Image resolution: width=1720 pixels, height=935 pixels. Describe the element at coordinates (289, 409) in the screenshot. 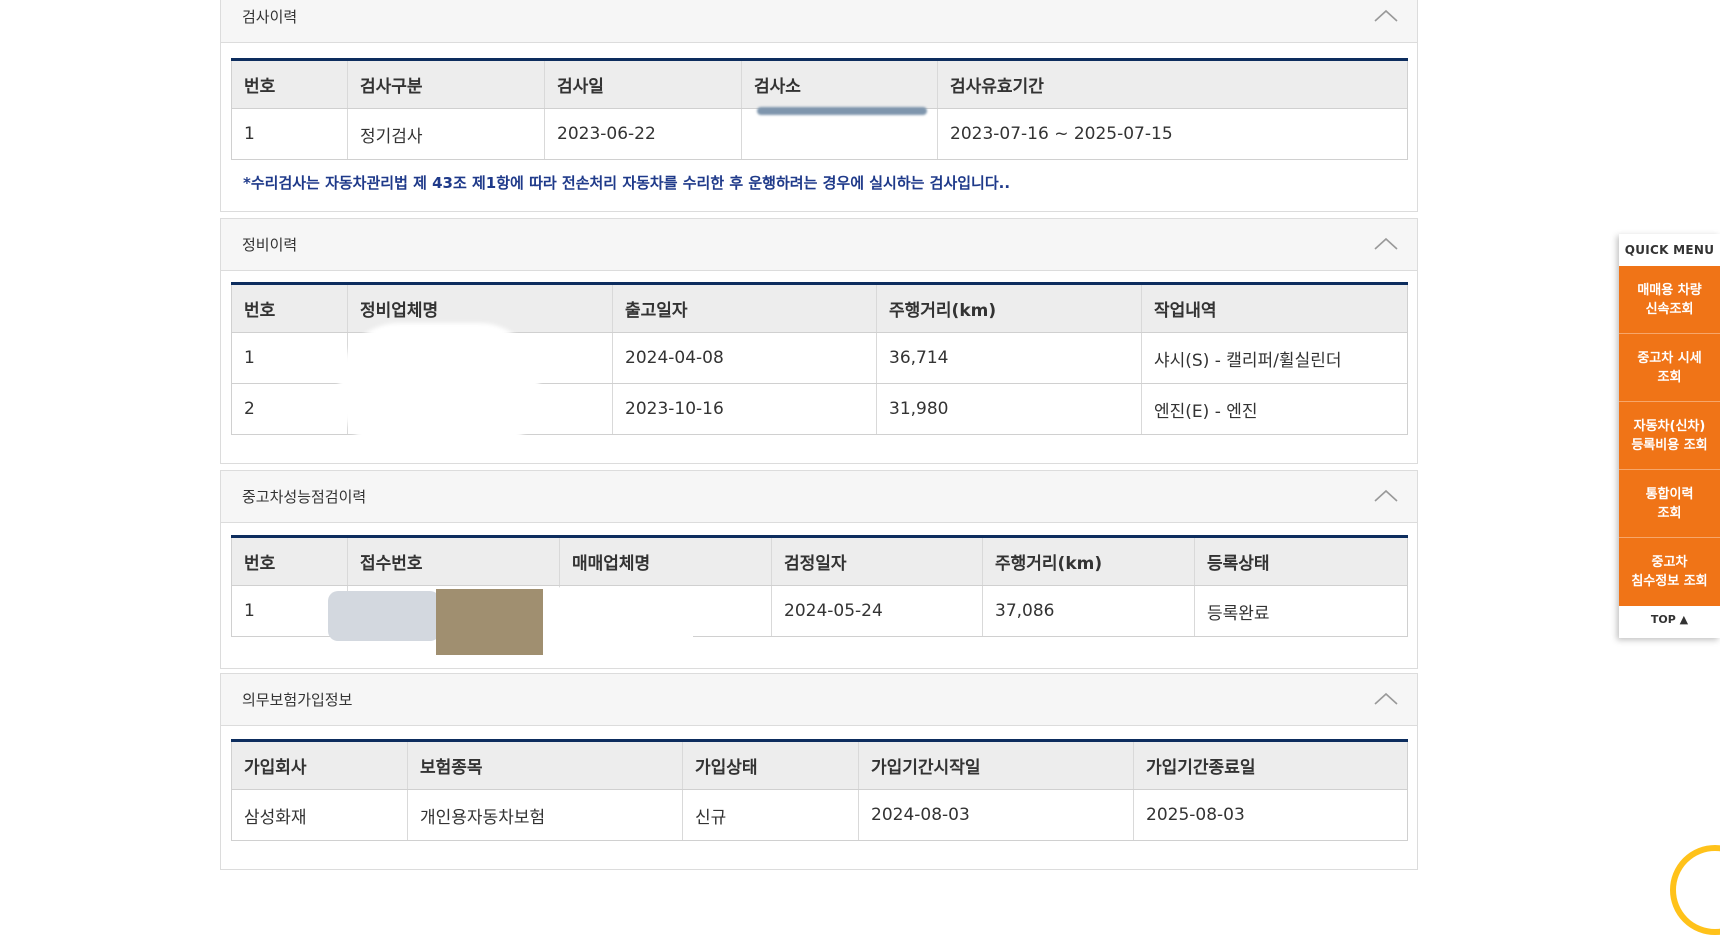

I see `cell: 2` at that location.